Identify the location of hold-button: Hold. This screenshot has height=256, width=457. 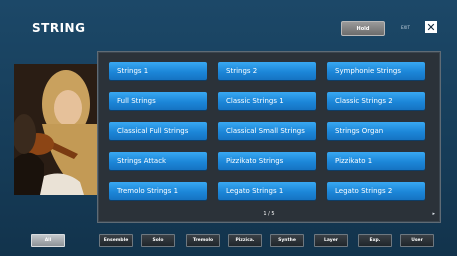
(363, 28).